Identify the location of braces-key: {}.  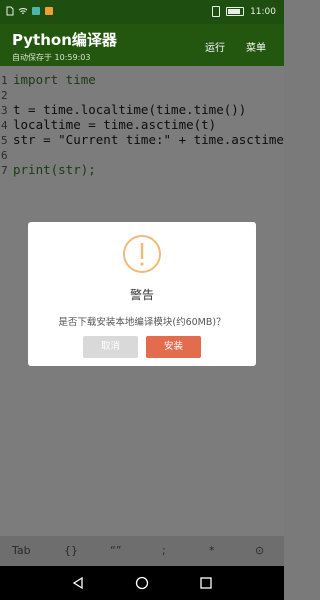
(71, 550).